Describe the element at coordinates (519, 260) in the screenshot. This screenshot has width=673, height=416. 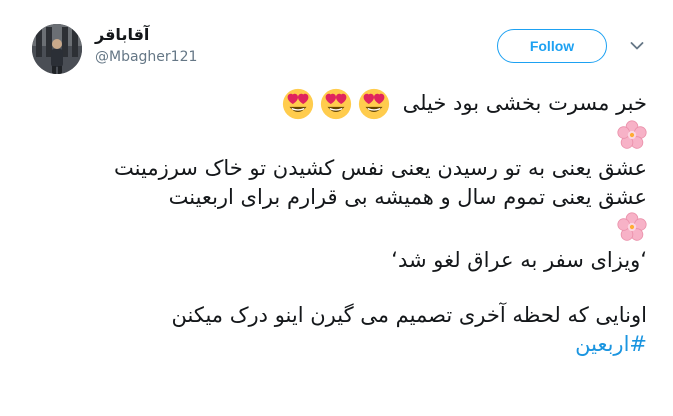
I see `tweet-line-4: ‘ویزای سفر به عراق لغو شد‘` at that location.